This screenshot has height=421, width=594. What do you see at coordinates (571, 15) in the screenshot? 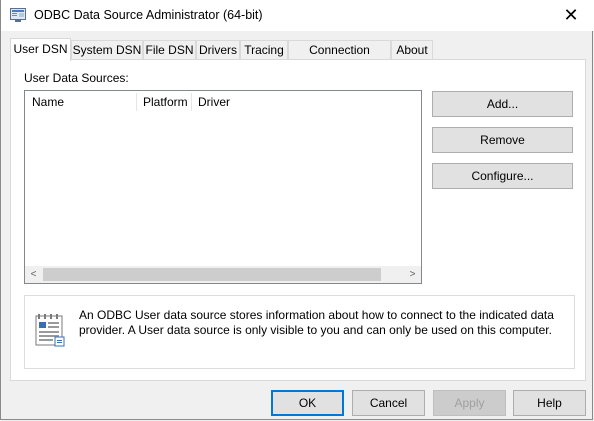
I see `close-icon: ✕` at bounding box center [571, 15].